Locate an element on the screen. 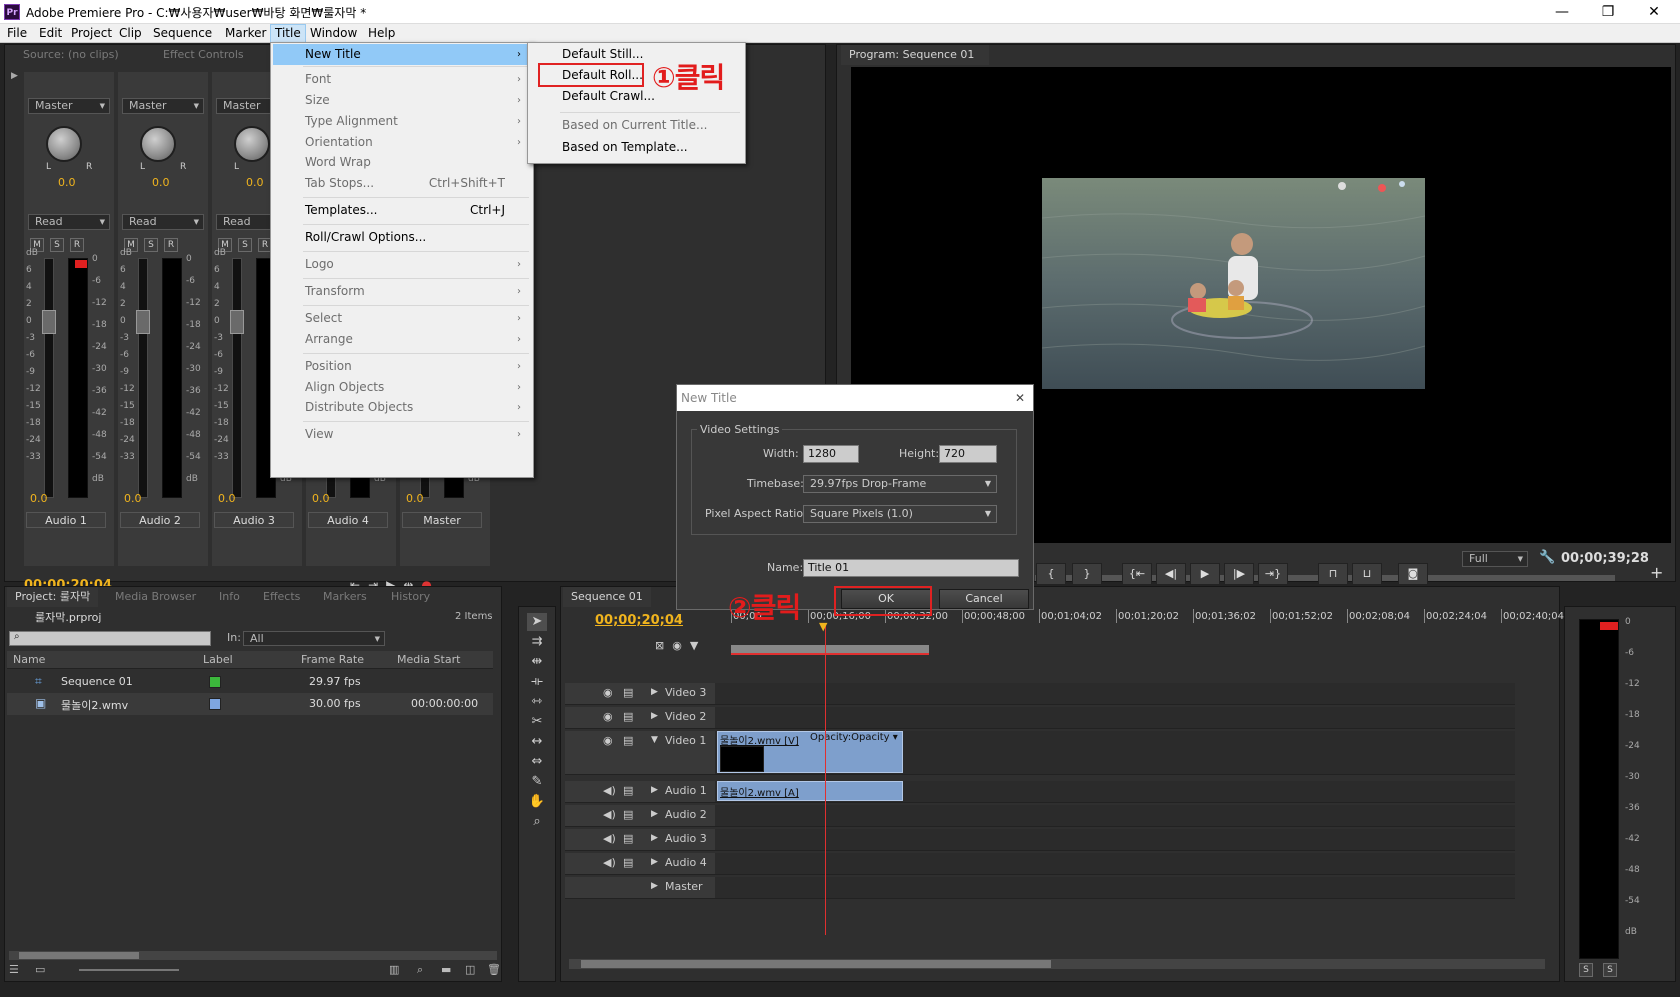 Image resolution: width=1680 pixels, height=997 pixels. tab-program: Program: Sequence 01 is located at coordinates (915, 55).